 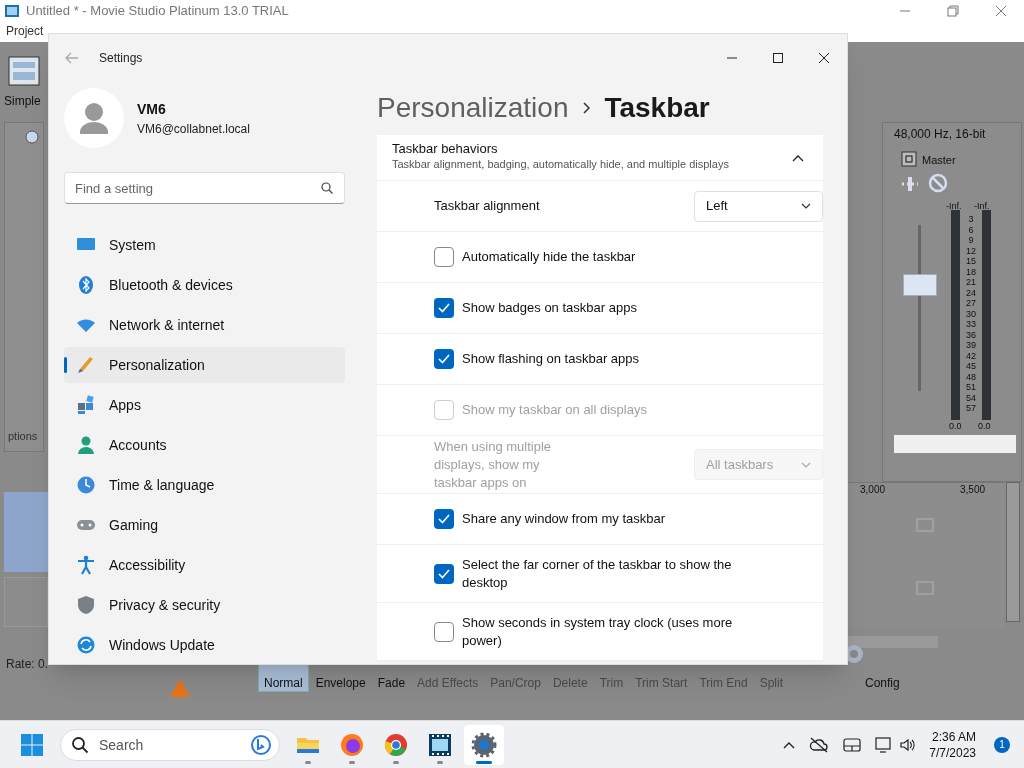 I want to click on view-label: Simple, so click(x=22, y=101).